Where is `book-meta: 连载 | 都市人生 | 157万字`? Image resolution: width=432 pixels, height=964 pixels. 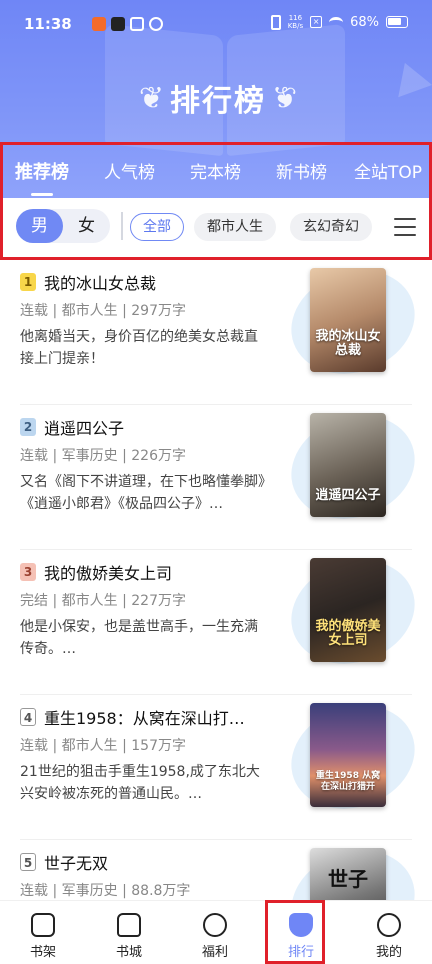
book-meta: 连载 | 都市人生 | 157万字 is located at coordinates (103, 746).